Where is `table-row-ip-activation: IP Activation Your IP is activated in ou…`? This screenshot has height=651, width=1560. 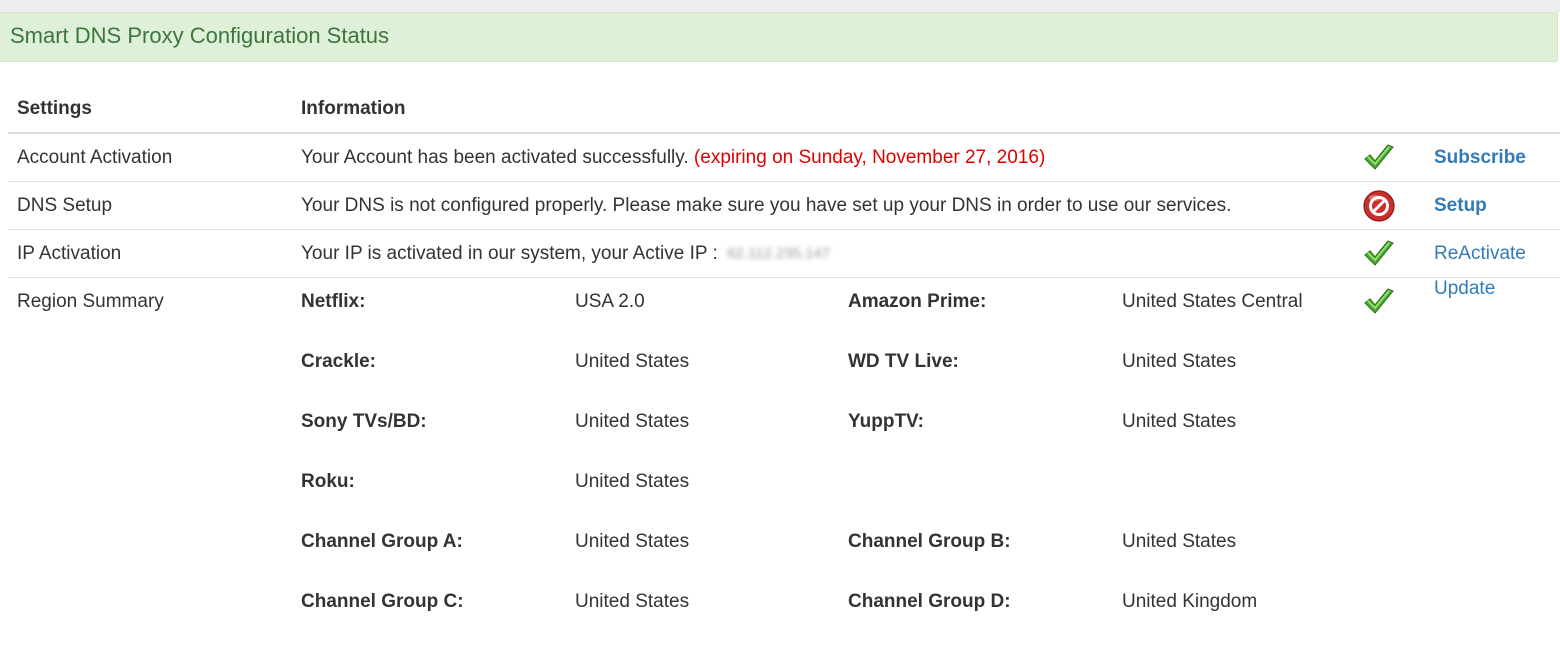
table-row-ip-activation: IP Activation Your IP is activated in ou… is located at coordinates (784, 254).